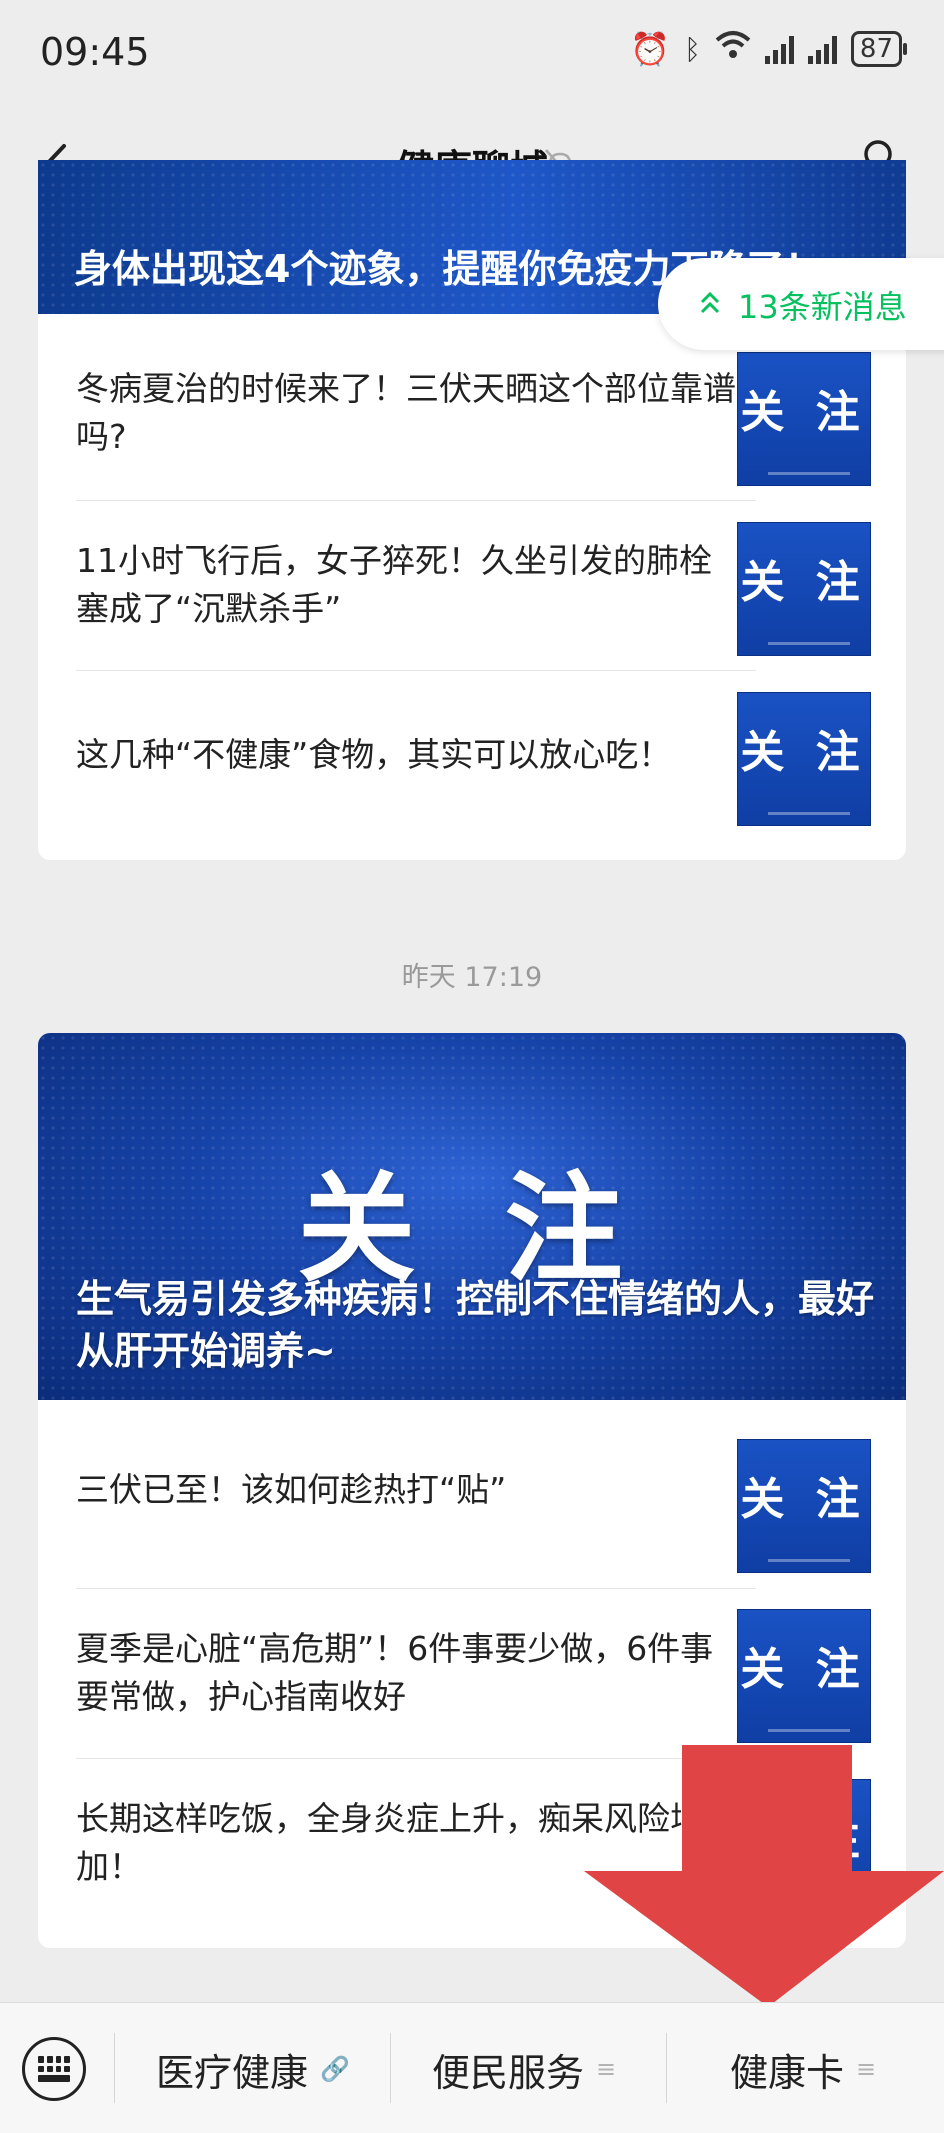 This screenshot has width=944, height=2133. I want to click on new-messages-button: 13条新消息, so click(801, 304).